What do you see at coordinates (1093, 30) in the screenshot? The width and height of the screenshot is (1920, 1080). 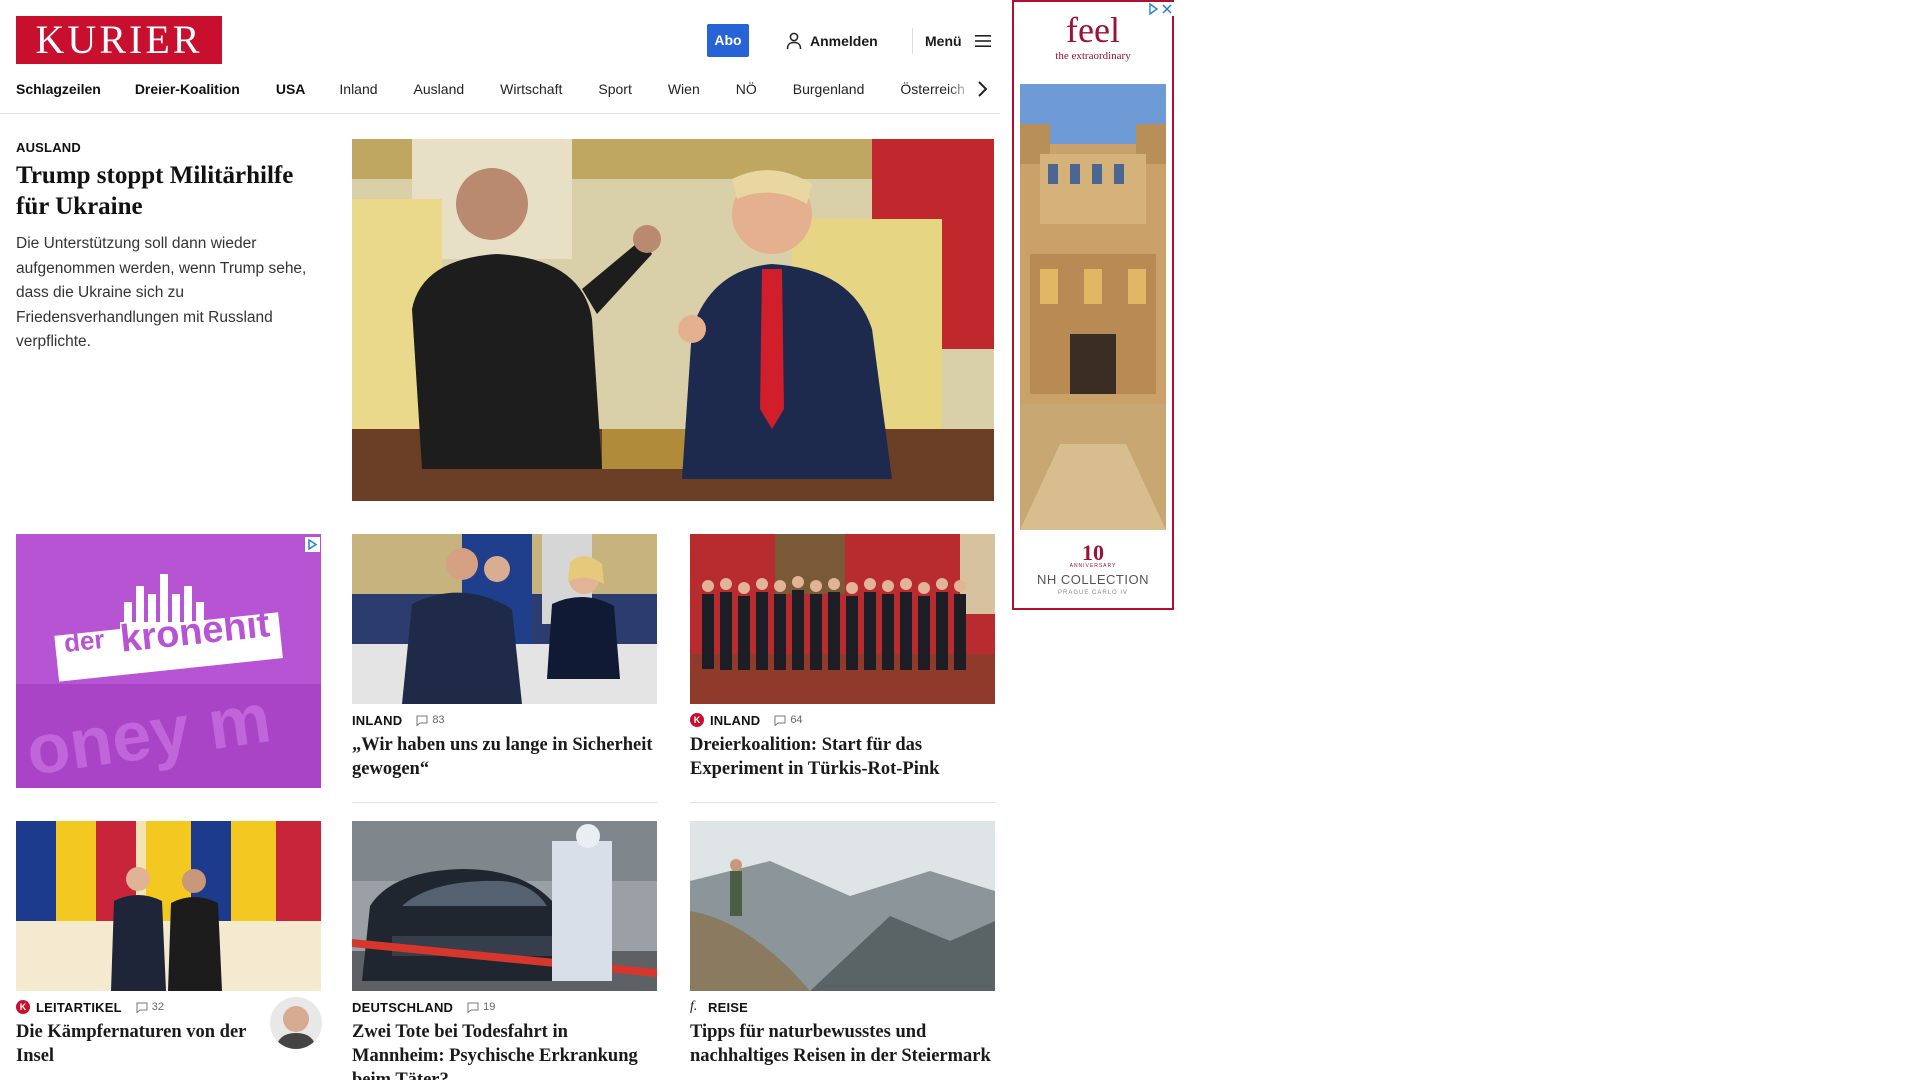 I see `ad-headline: feel` at bounding box center [1093, 30].